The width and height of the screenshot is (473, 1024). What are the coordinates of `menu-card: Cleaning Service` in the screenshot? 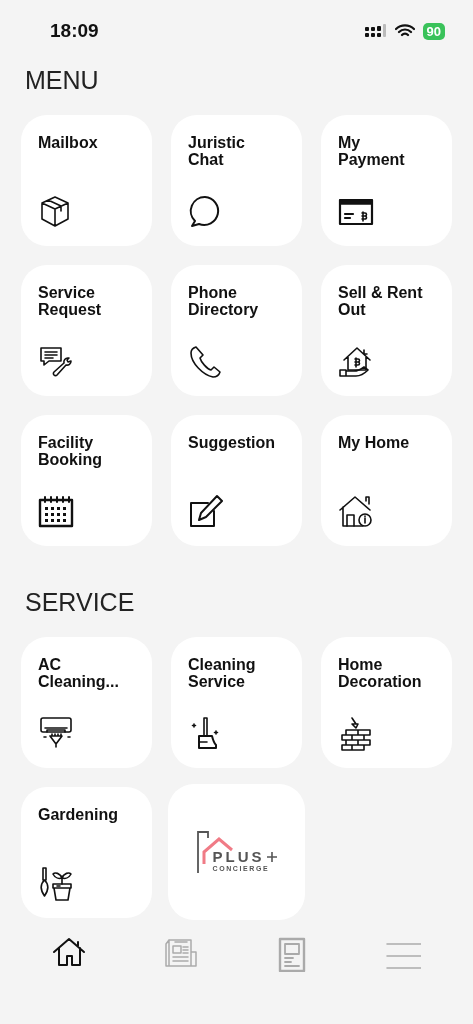 It's located at (236, 702).